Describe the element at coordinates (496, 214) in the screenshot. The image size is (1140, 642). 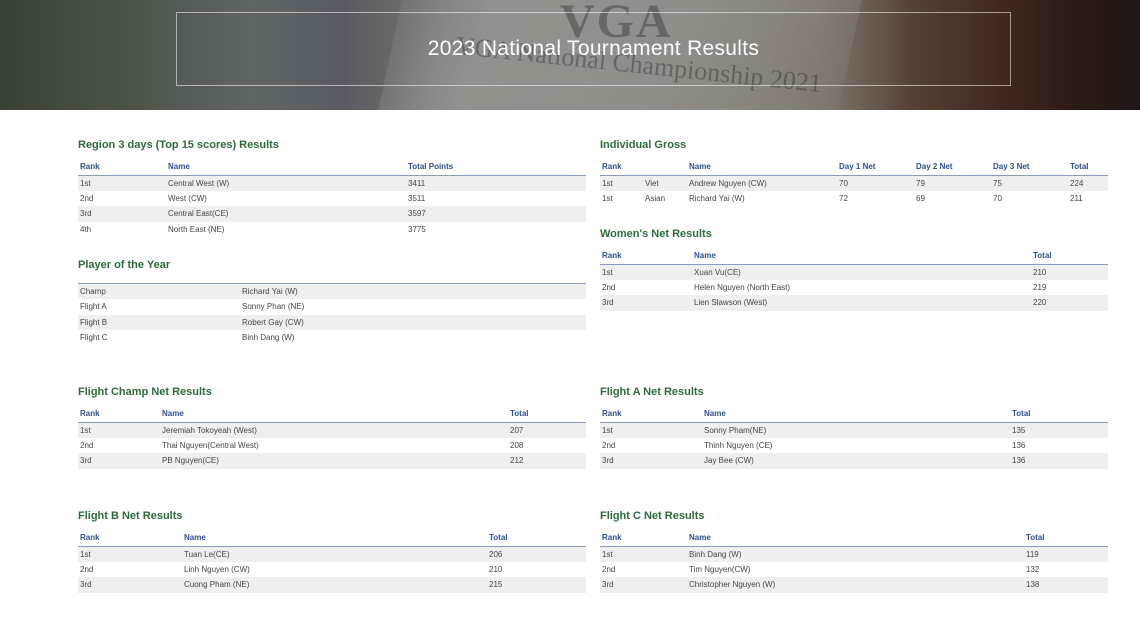
I see `points-cell: 3597` at that location.